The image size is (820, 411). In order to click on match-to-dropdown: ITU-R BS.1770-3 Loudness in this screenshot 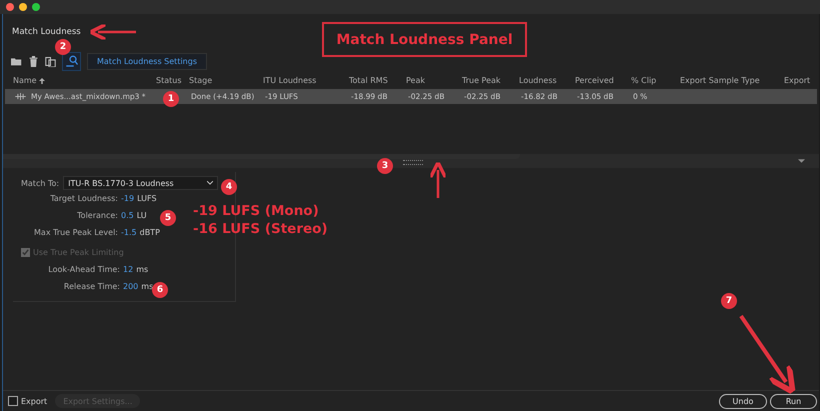, I will do `click(140, 183)`.